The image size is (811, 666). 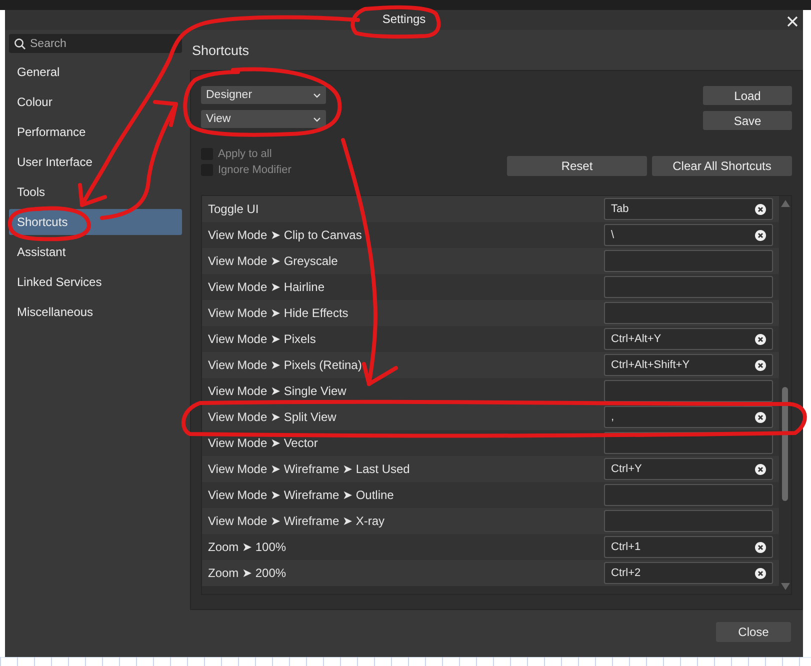 I want to click on scroll-up-icon, so click(x=785, y=203).